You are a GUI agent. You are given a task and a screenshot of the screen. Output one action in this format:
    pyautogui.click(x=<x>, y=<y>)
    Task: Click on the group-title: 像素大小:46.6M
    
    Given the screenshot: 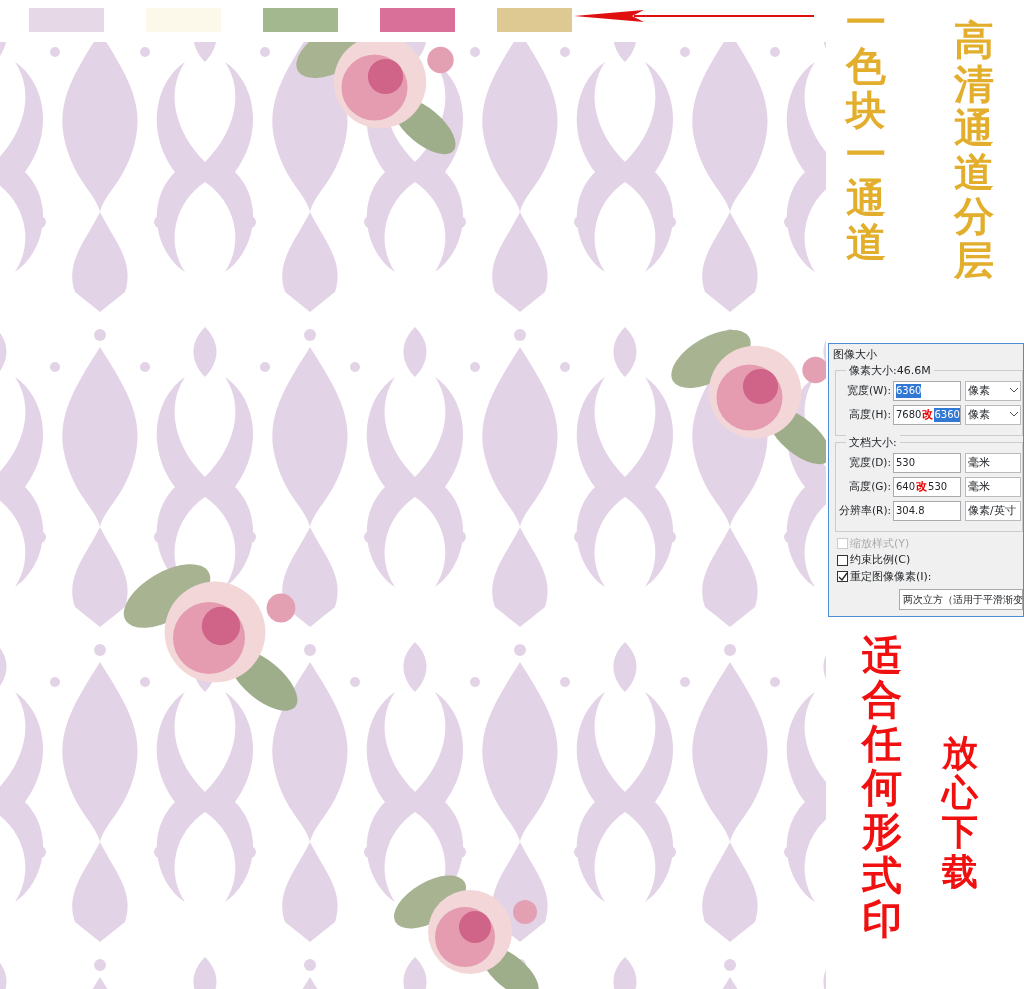 What is the action you would take?
    pyautogui.click(x=890, y=370)
    